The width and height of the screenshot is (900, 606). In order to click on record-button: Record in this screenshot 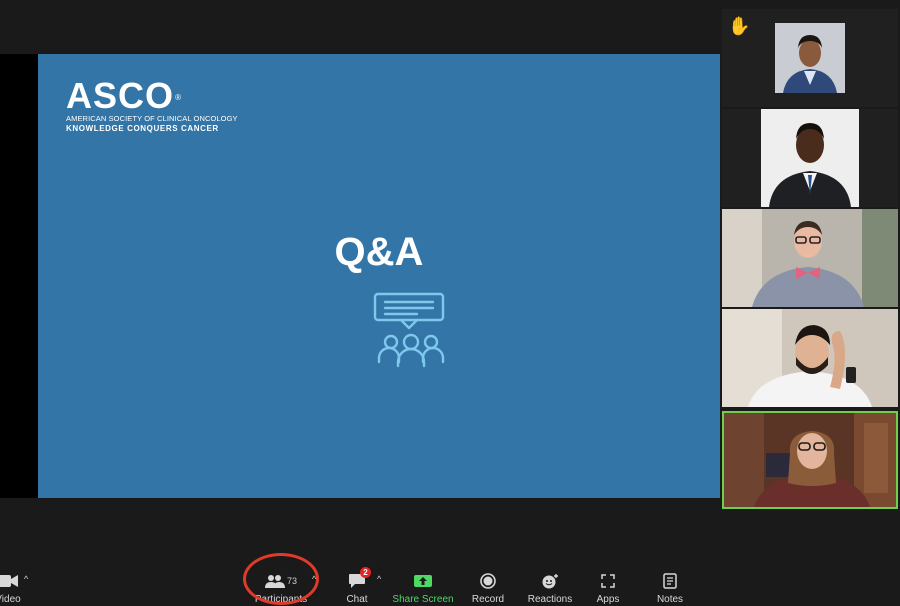, I will do `click(488, 587)`.